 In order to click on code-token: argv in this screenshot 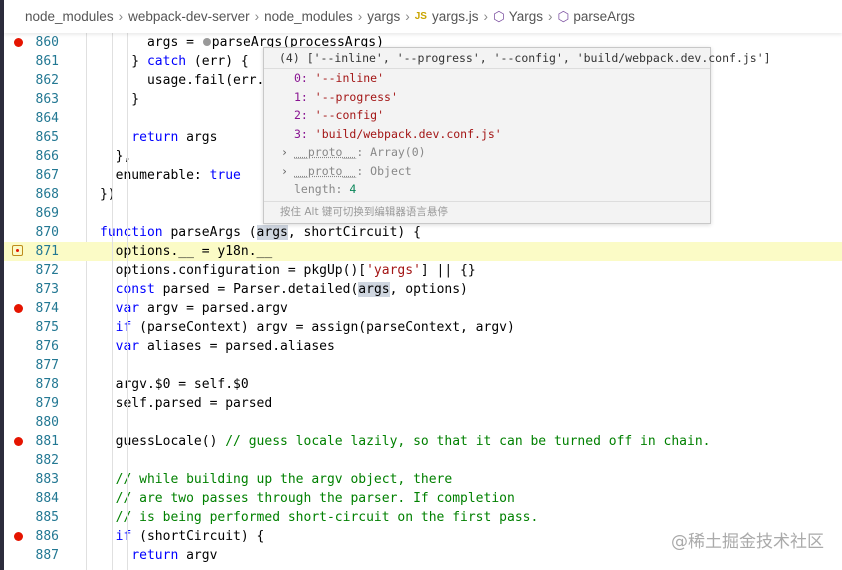, I will do `click(198, 555)`.